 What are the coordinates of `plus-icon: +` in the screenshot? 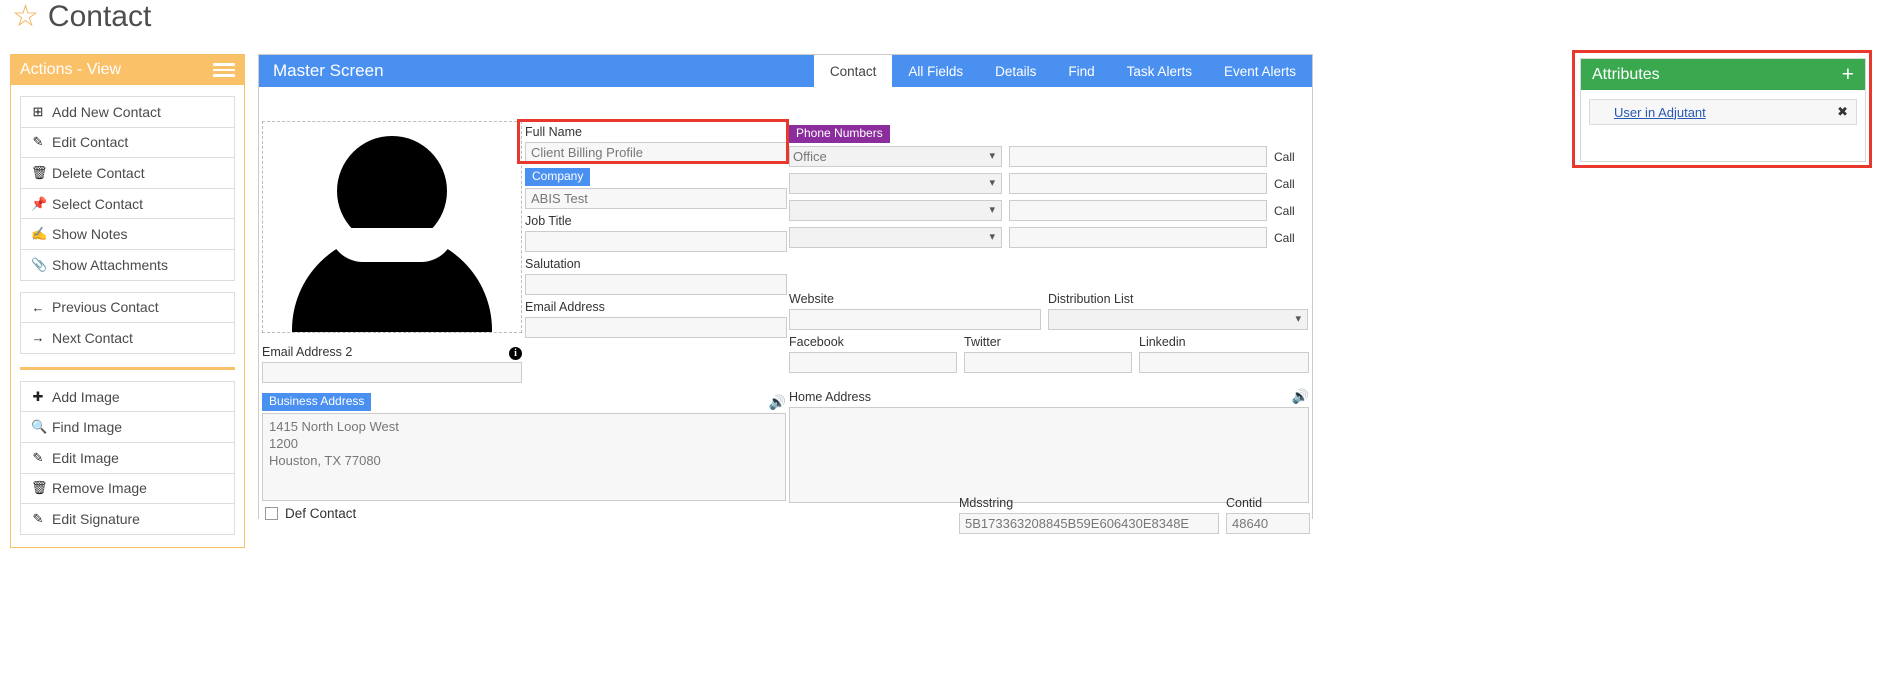 It's located at (1848, 74).